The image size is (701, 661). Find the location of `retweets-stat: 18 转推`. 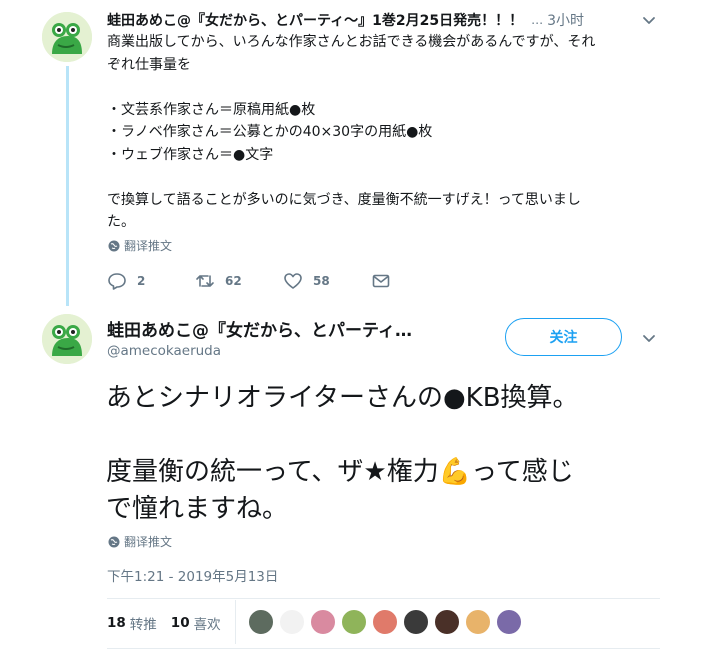

retweets-stat: 18 转推 is located at coordinates (132, 623).